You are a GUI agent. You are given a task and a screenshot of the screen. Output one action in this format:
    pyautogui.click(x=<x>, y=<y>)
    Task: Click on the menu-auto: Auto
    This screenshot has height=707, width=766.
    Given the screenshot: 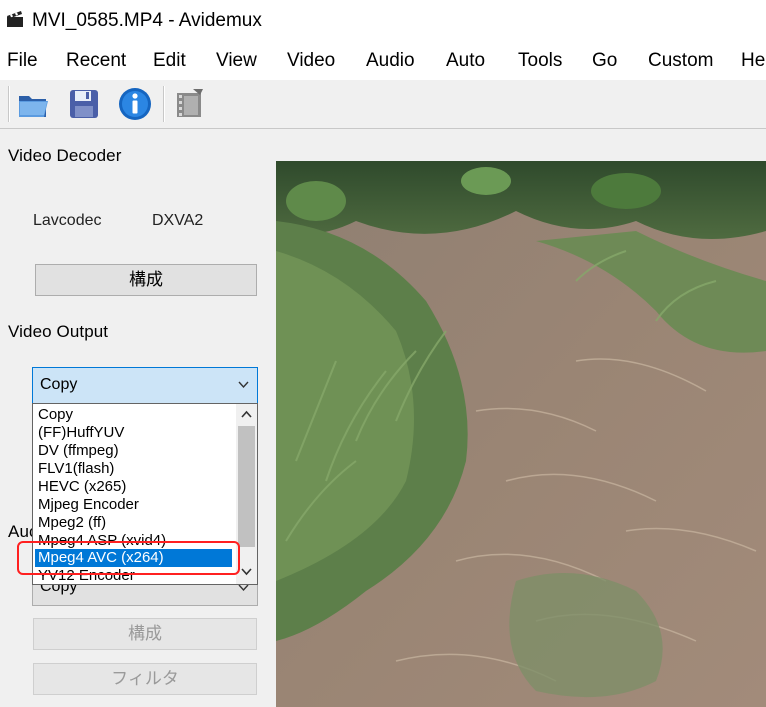 What is the action you would take?
    pyautogui.click(x=465, y=61)
    